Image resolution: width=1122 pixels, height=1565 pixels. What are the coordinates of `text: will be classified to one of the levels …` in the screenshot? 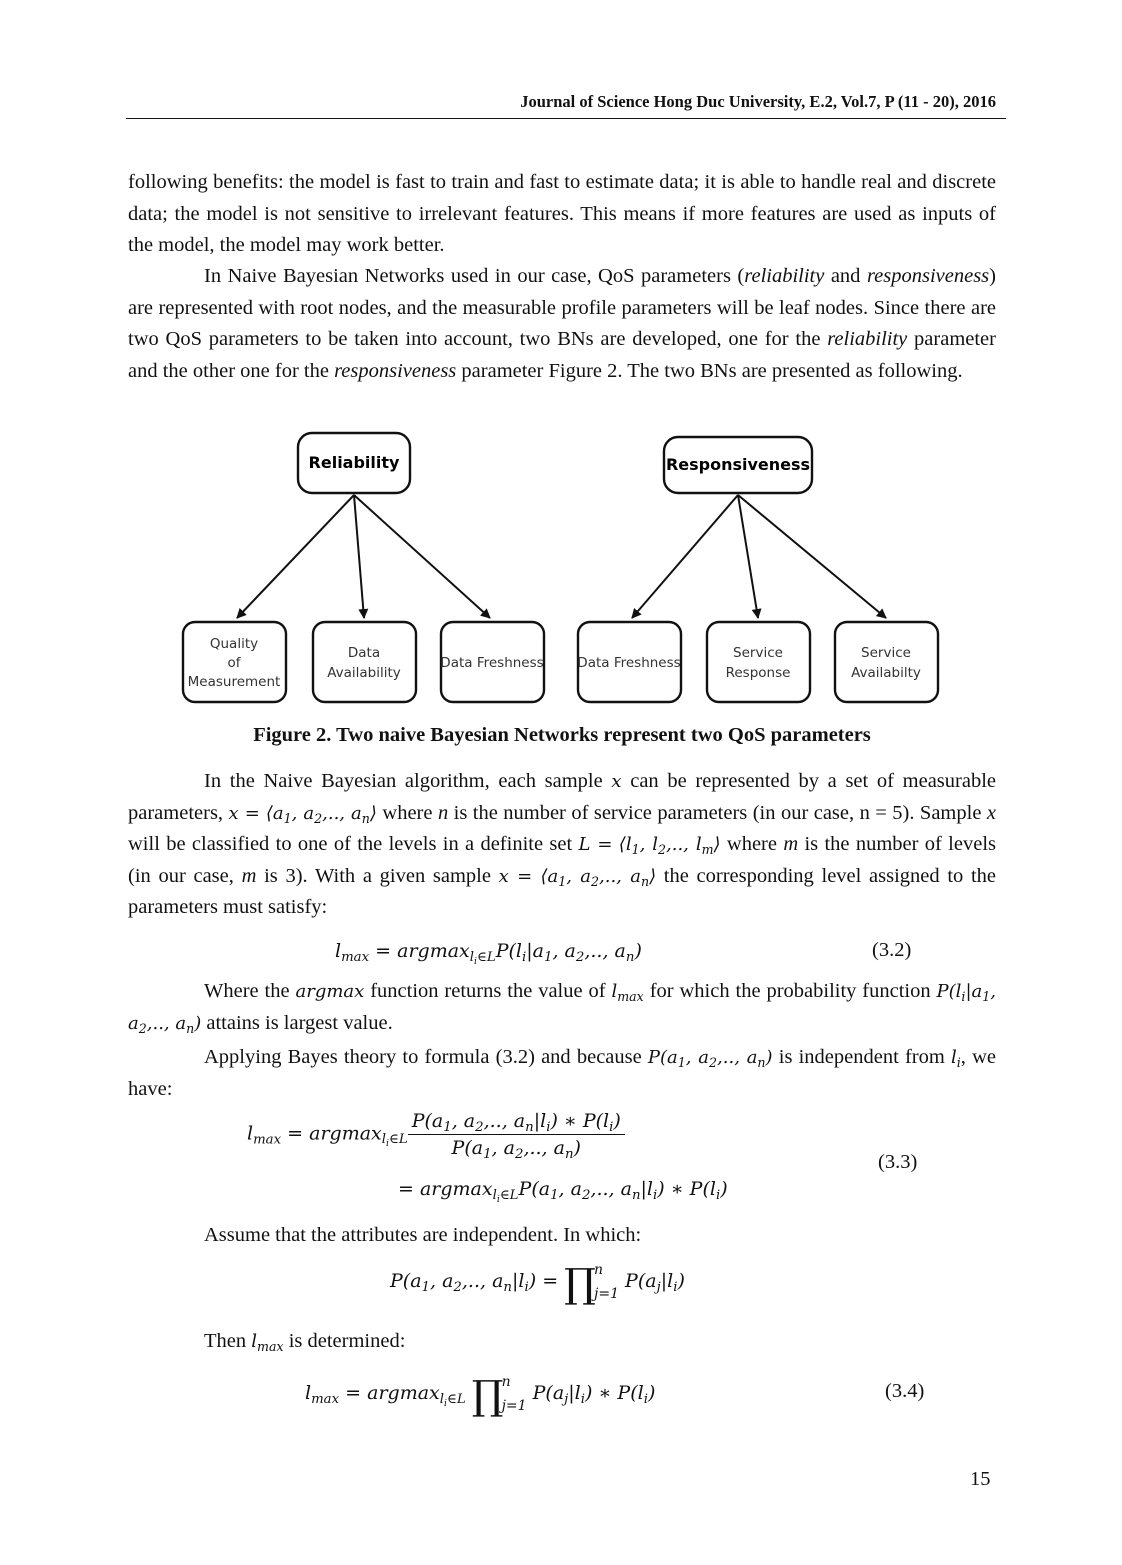 It's located at (353, 844).